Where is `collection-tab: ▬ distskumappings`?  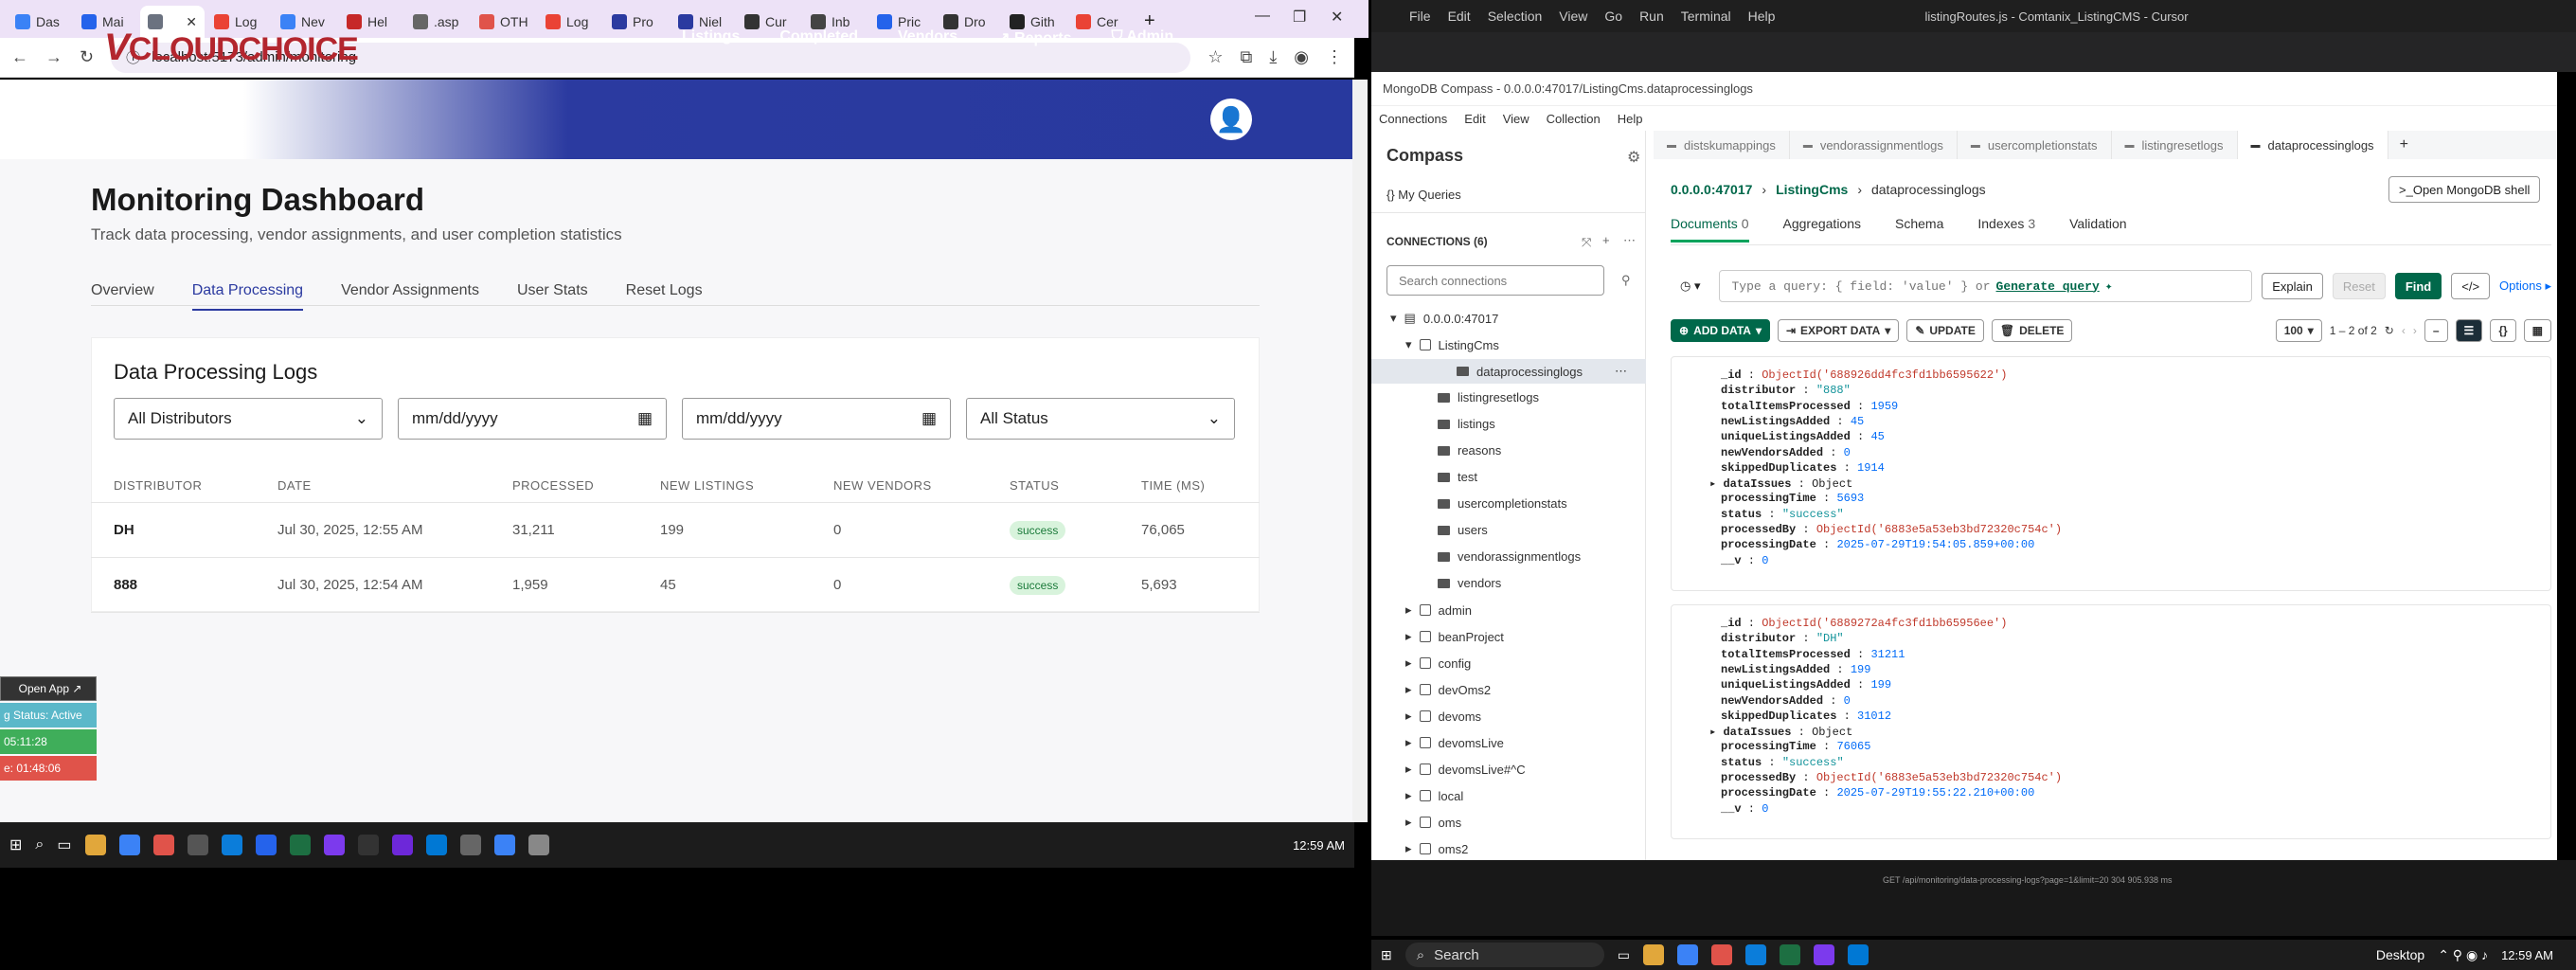
collection-tab: ▬ distskumappings is located at coordinates (1722, 145).